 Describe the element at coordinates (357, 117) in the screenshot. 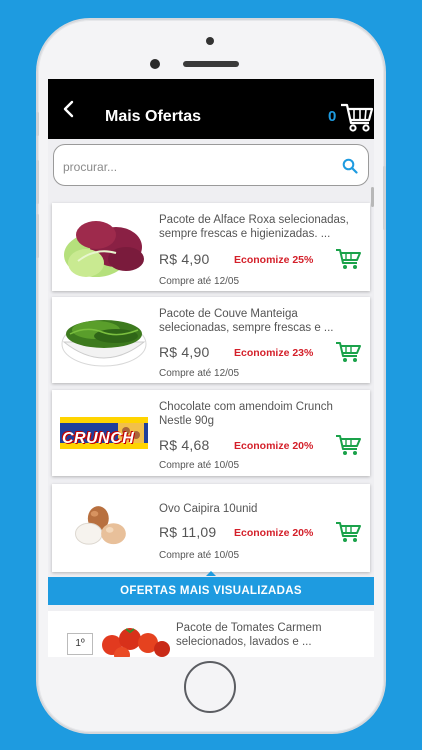

I see `shopping-cart-icon` at that location.